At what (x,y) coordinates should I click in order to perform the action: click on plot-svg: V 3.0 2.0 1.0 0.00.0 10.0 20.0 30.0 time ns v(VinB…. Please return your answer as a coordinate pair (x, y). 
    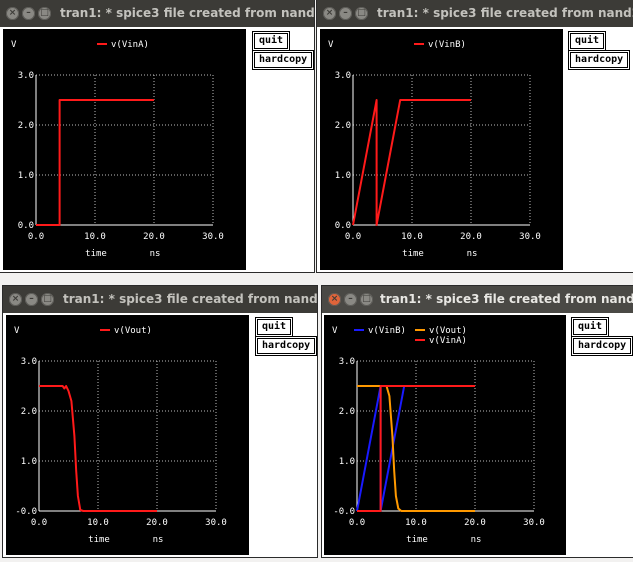
    Looking at the image, I should click on (434, 149).